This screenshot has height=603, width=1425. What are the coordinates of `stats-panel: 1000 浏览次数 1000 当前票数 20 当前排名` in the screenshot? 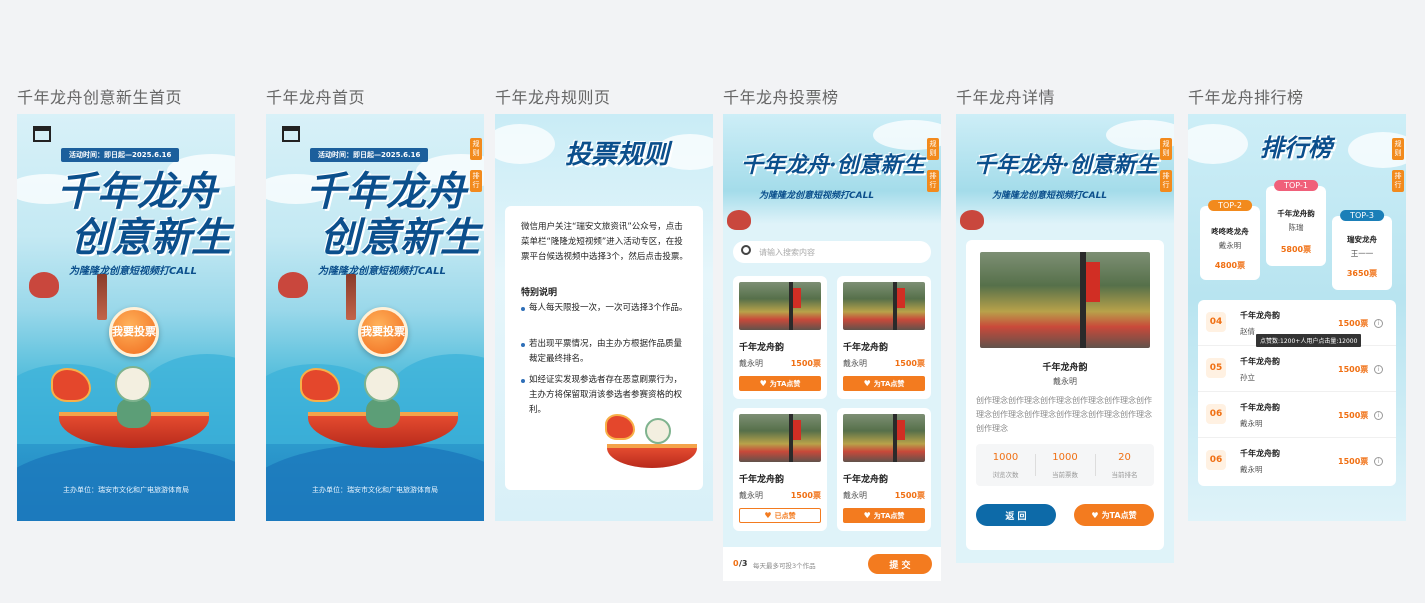 It's located at (1065, 465).